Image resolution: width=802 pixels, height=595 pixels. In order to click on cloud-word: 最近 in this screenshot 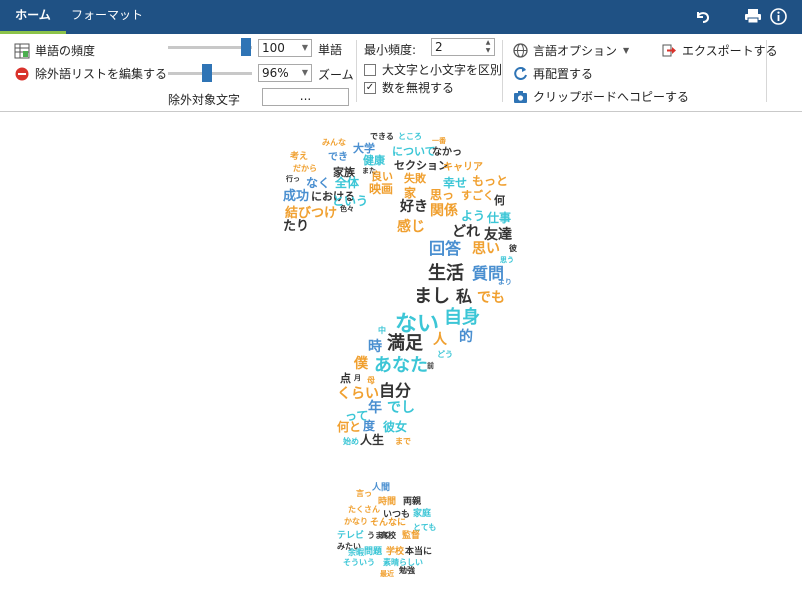, I will do `click(387, 574)`.